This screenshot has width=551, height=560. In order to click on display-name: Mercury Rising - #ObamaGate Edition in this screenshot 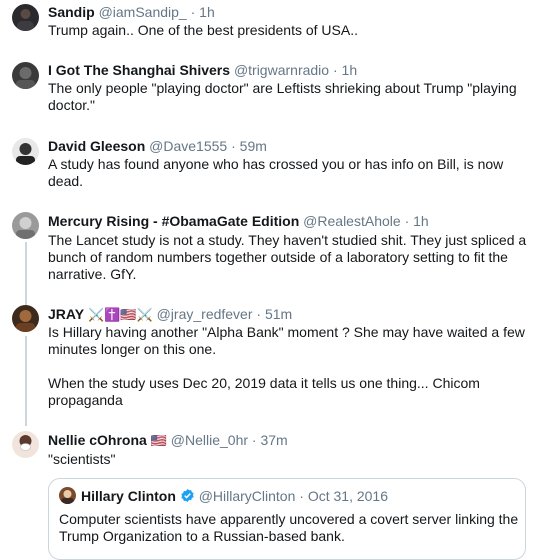, I will do `click(173, 221)`.